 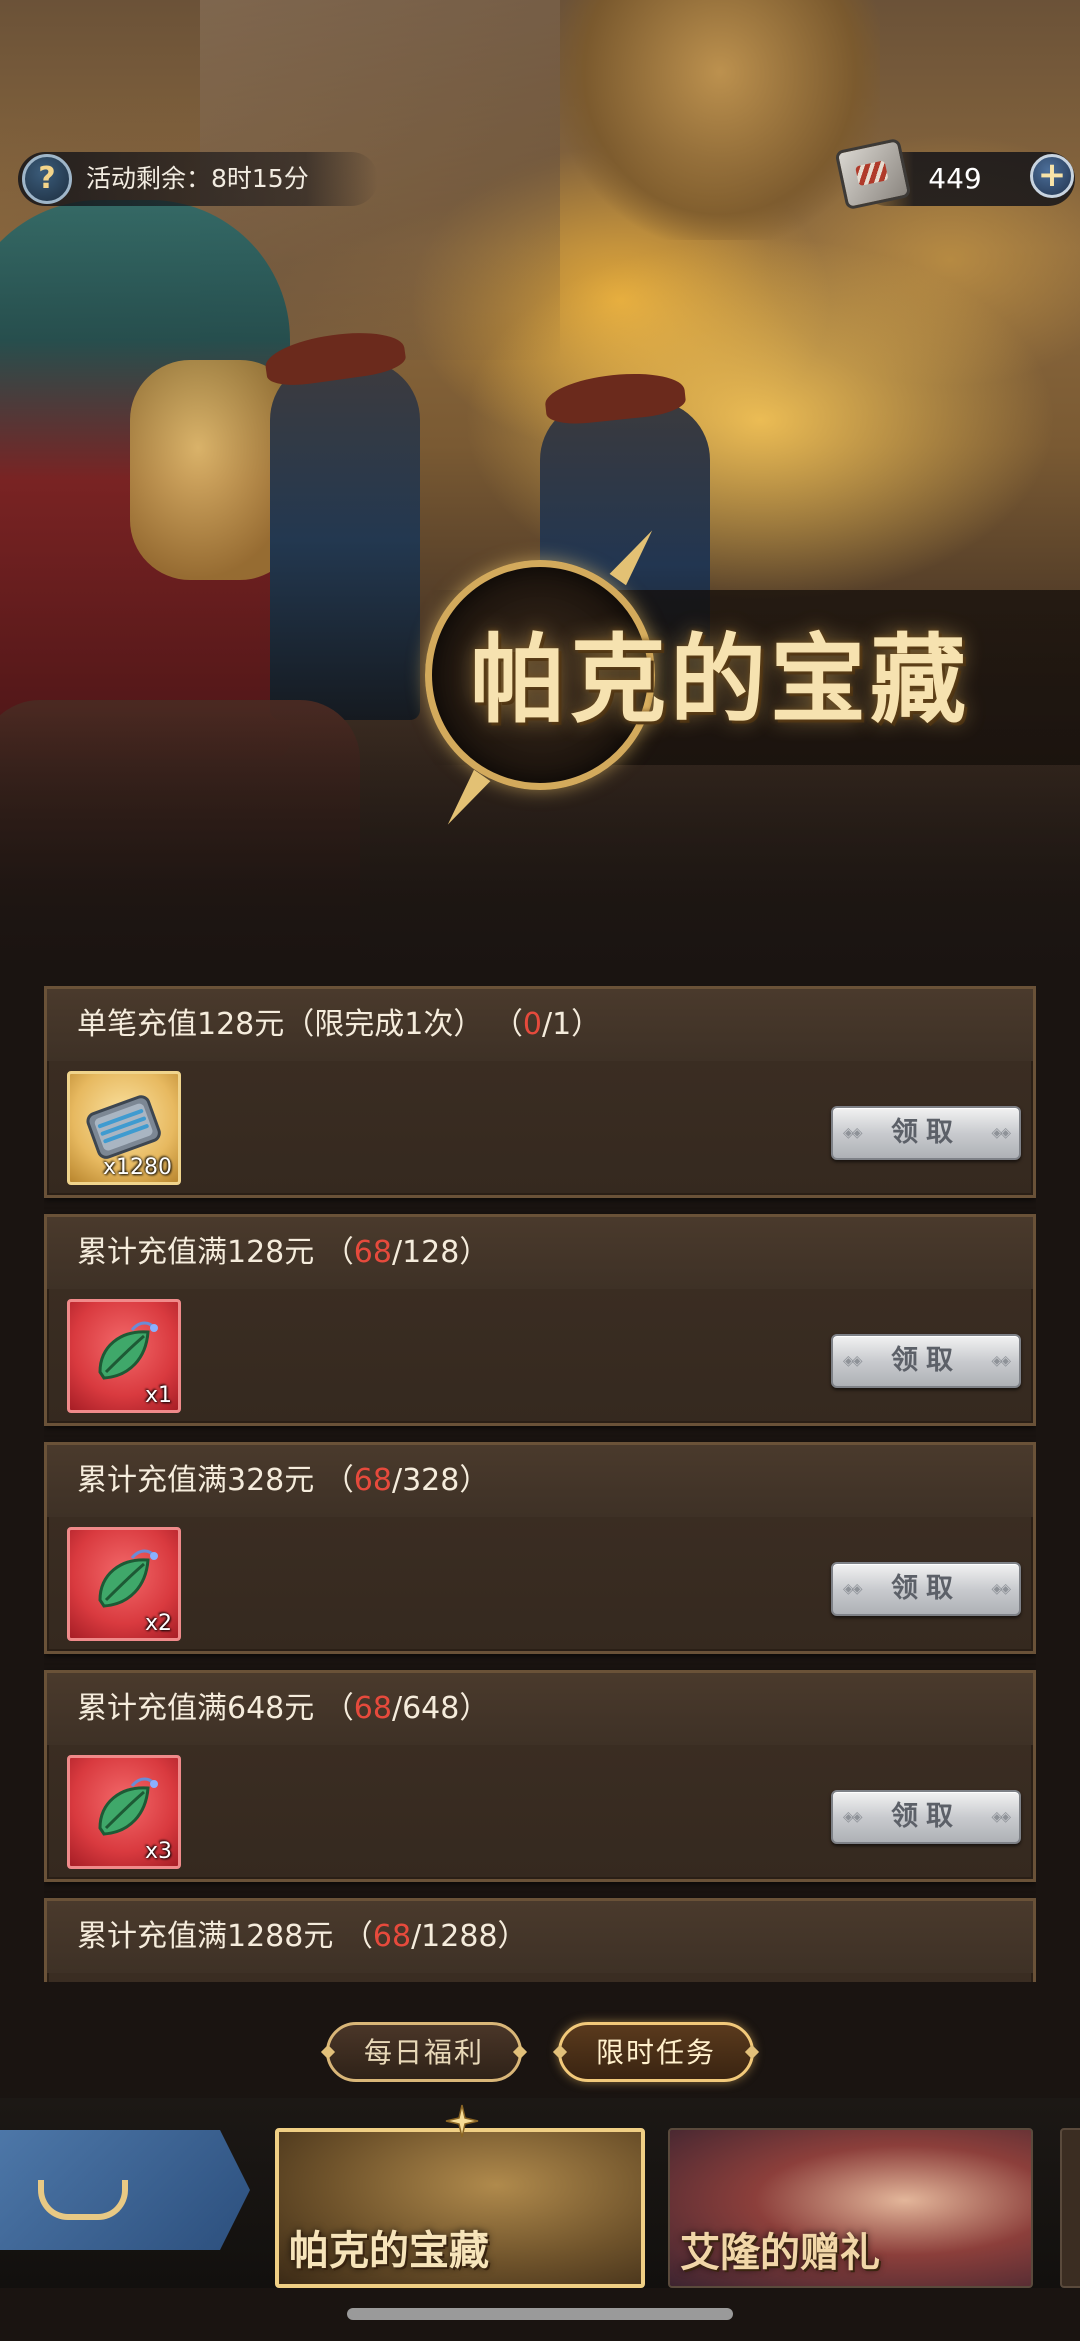 I want to click on task-title-text: 累计充值满128元 （, so click(x=215, y=1252).